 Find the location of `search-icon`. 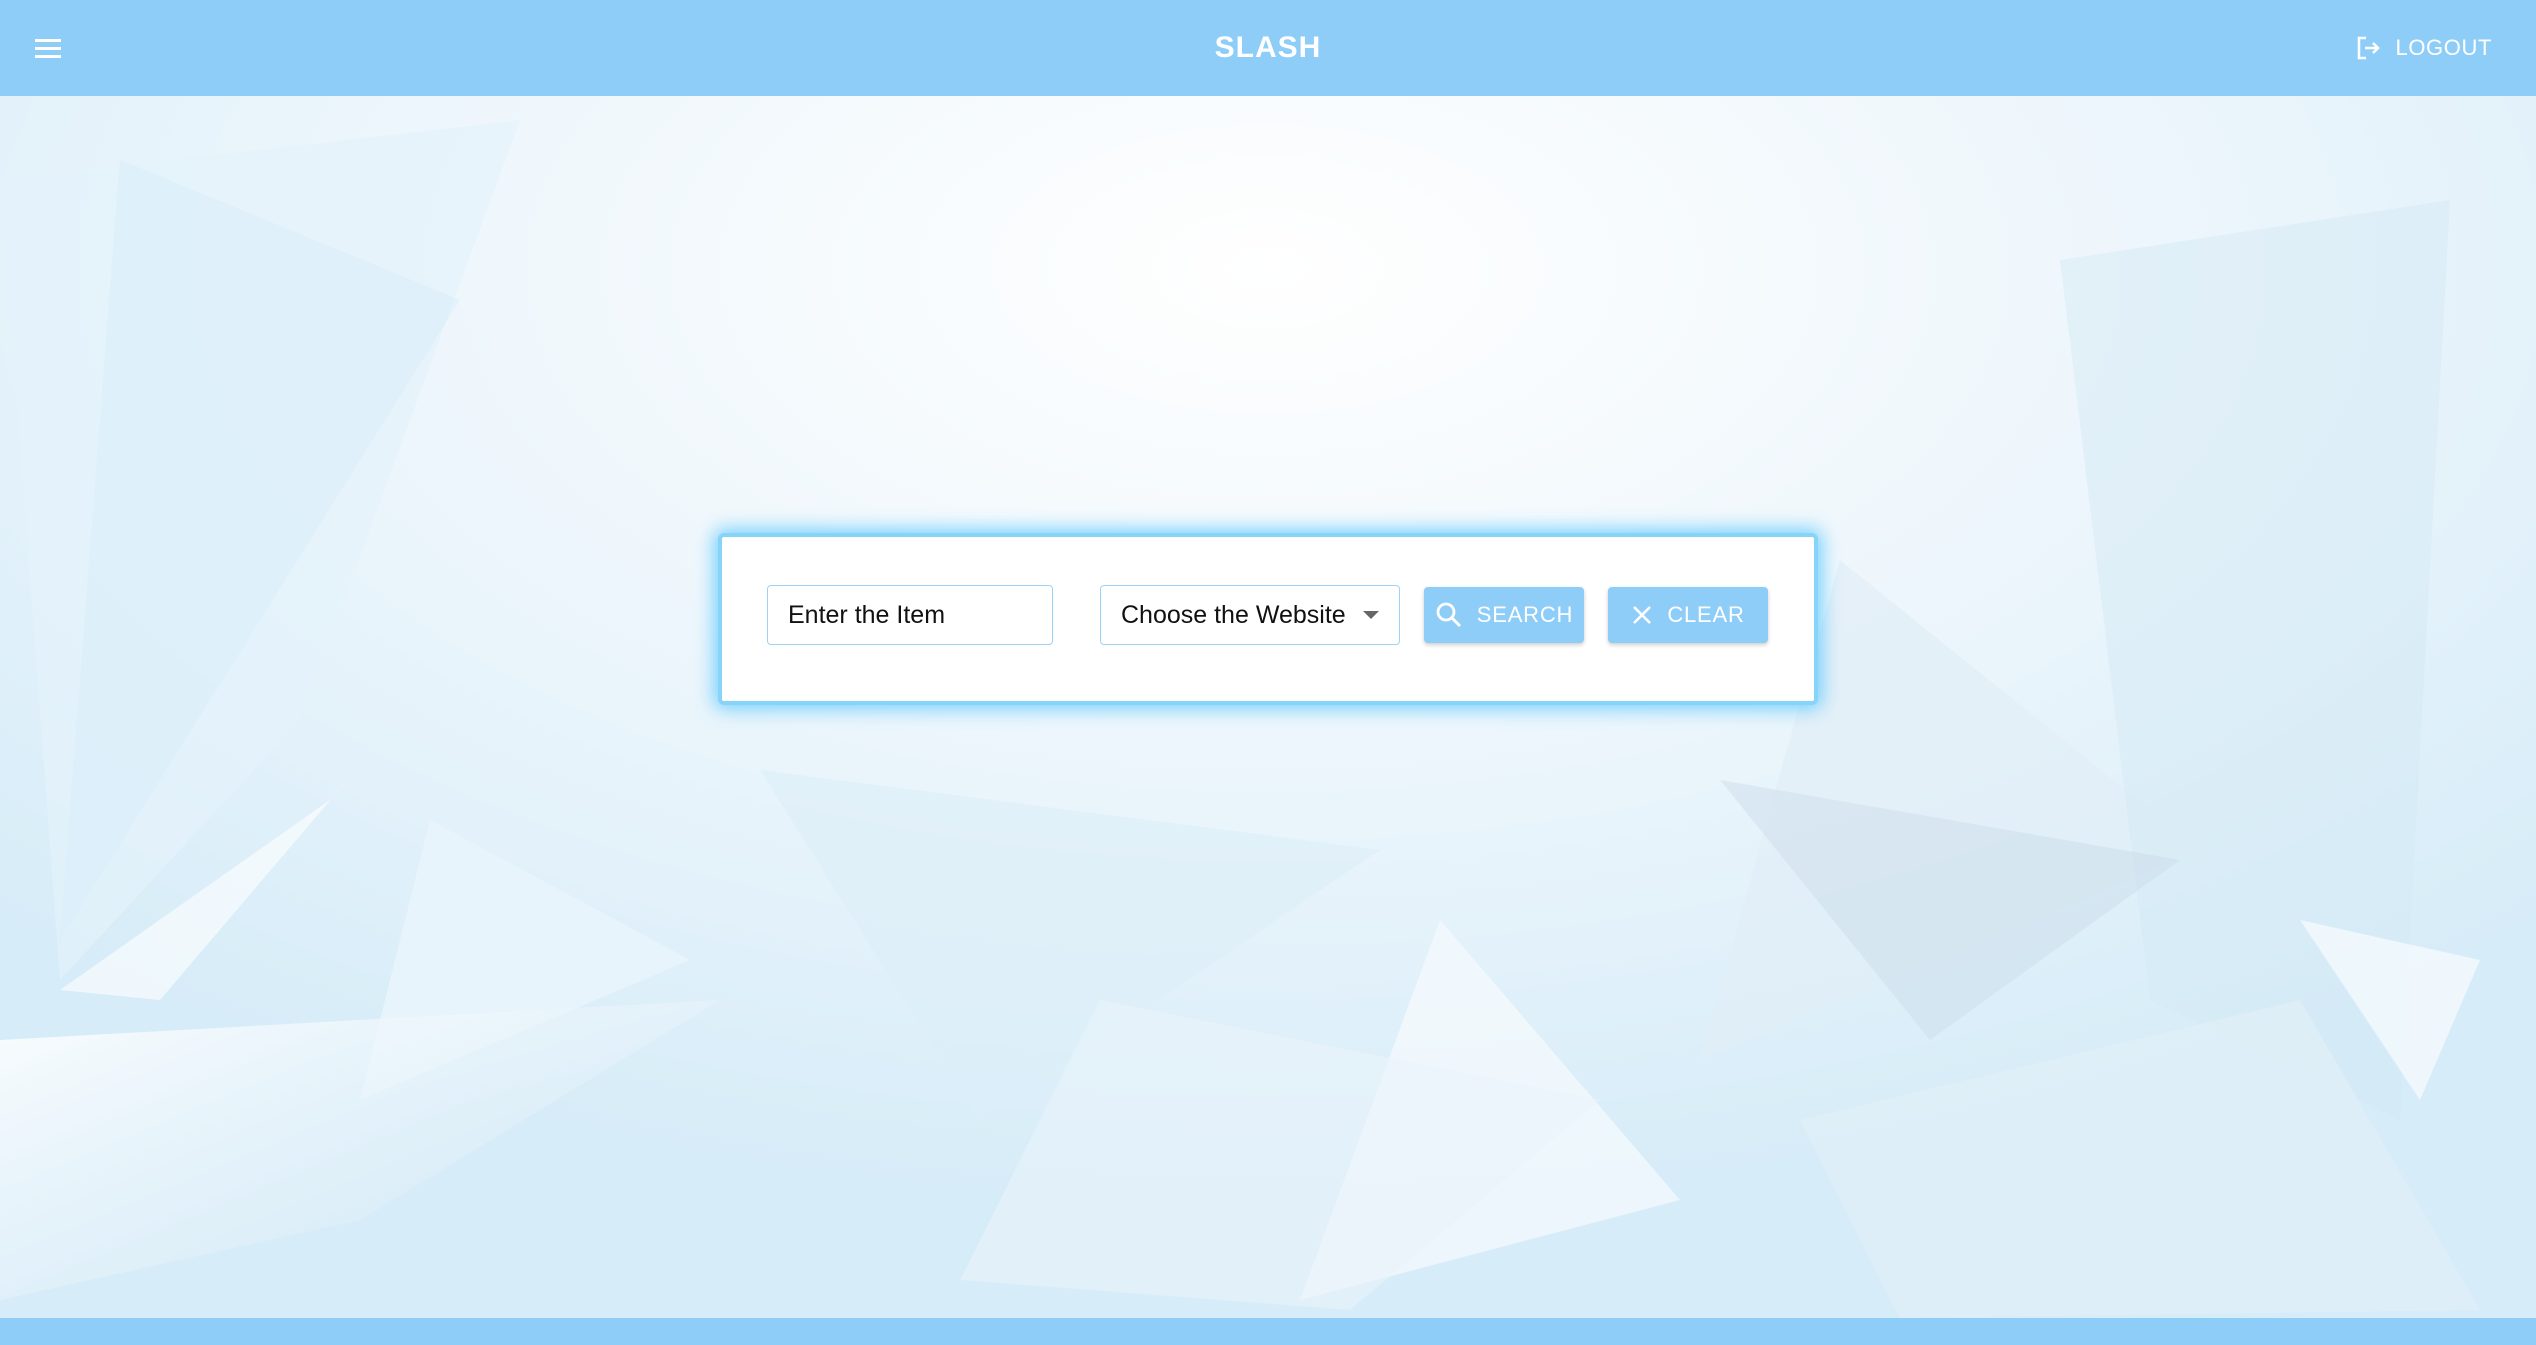

search-icon is located at coordinates (1448, 615).